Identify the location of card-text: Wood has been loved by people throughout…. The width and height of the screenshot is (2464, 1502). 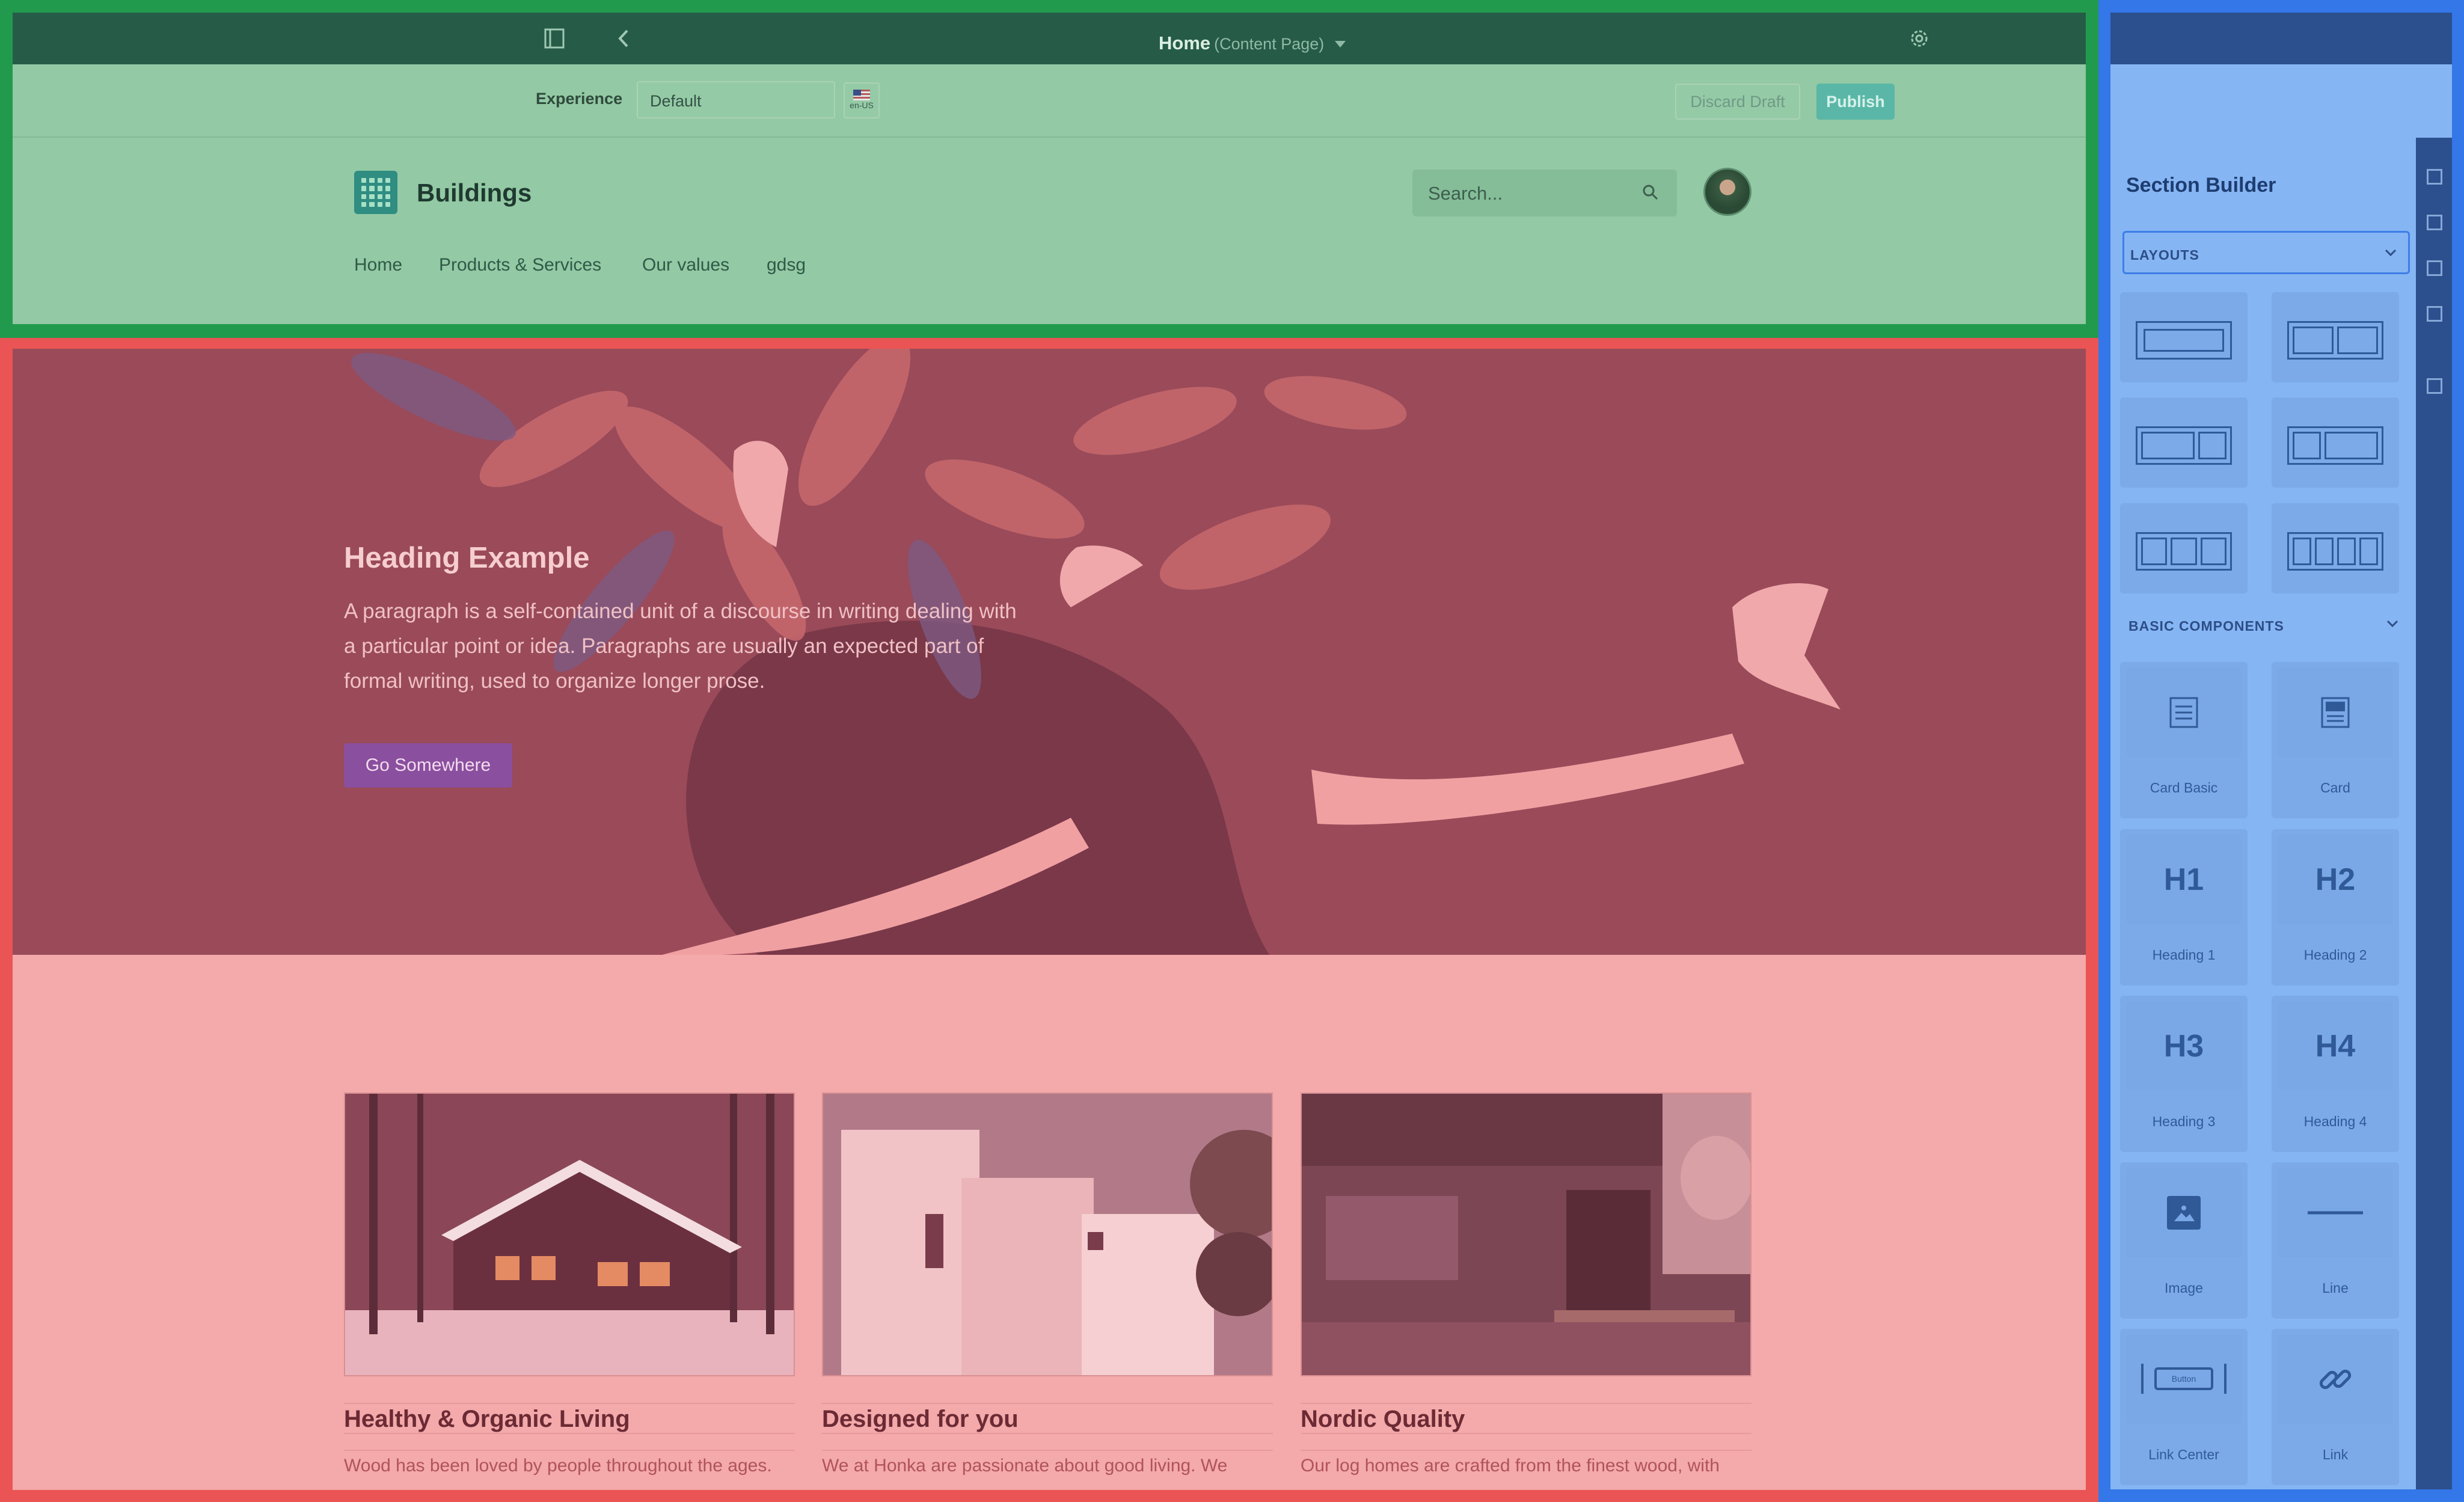
(569, 1464).